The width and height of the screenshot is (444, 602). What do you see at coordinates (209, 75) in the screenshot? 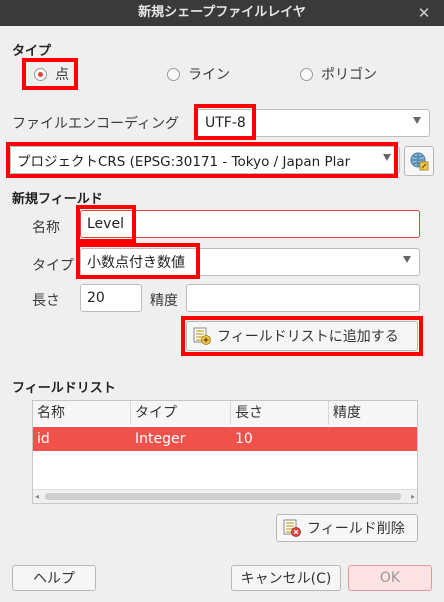
I see `radio-line-label: ライン` at bounding box center [209, 75].